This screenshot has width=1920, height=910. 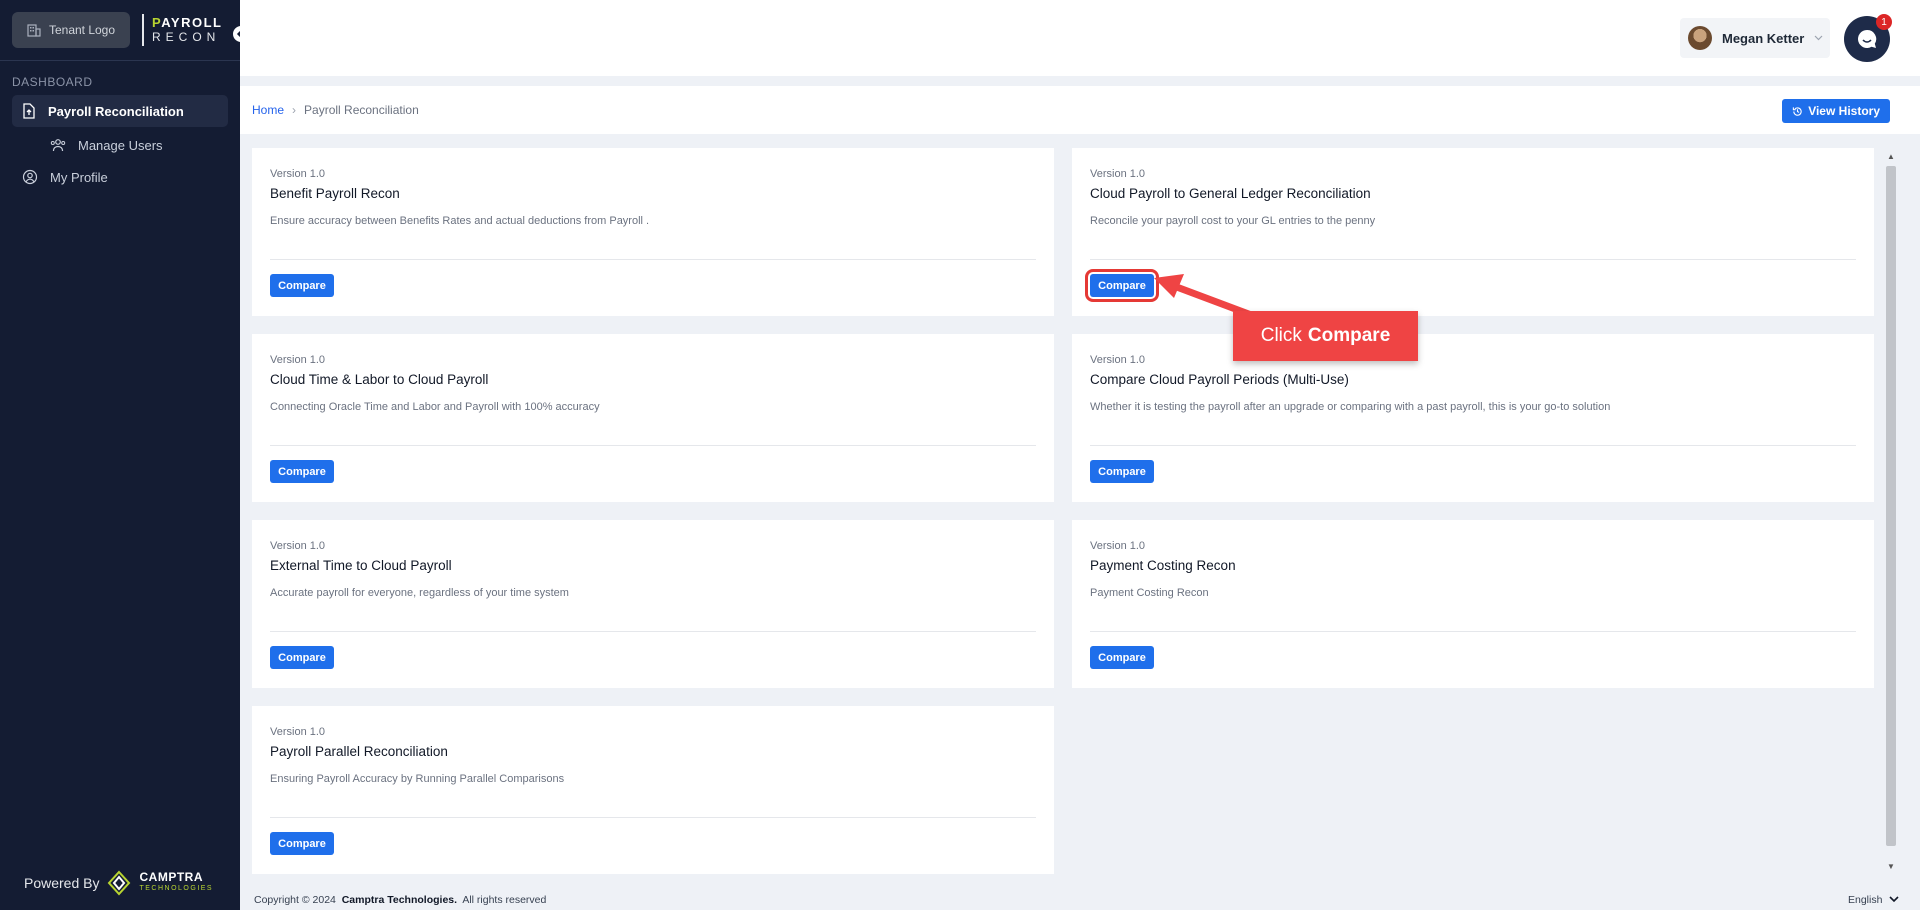 I want to click on brand-top: AYROLL, so click(x=192, y=22).